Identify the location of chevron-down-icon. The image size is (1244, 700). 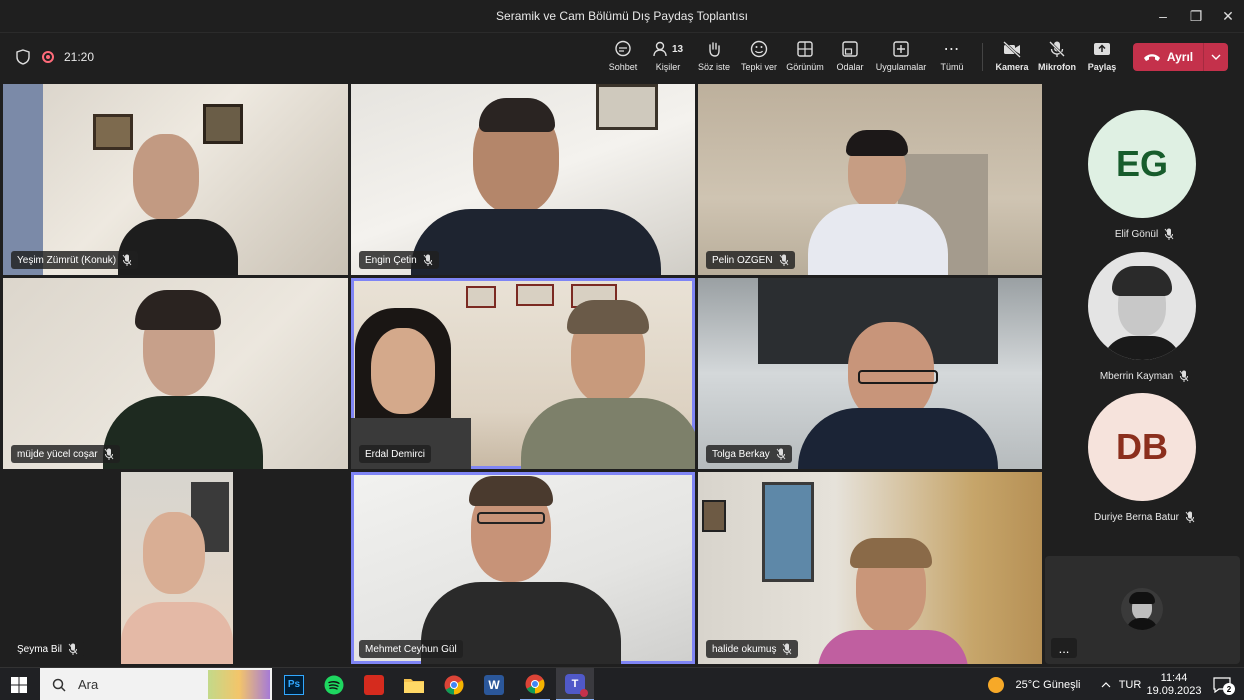
(1216, 57).